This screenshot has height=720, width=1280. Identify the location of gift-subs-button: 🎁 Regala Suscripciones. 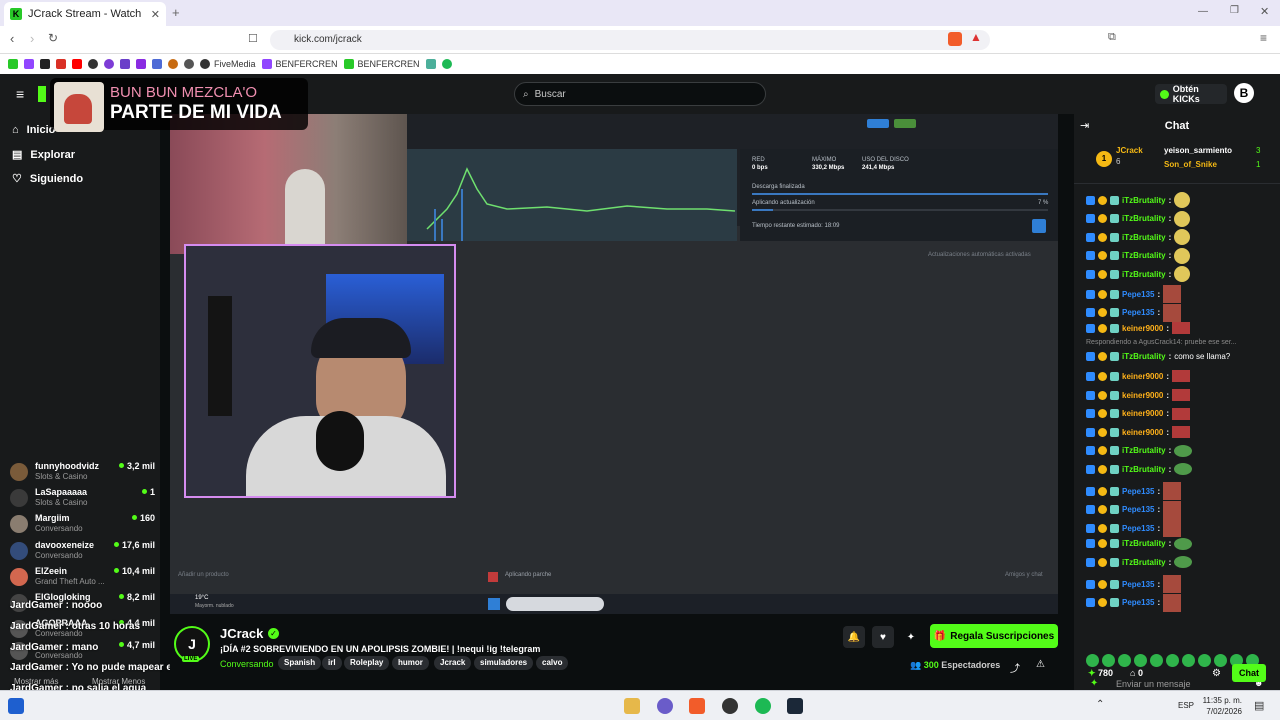
(994, 636).